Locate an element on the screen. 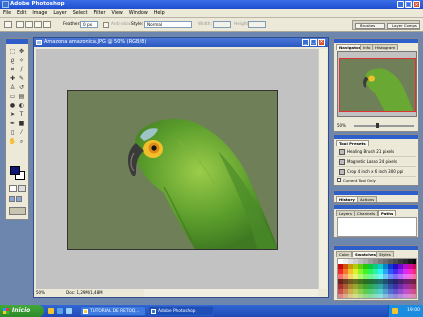 This screenshot has width=423, height=317. menu-view: View is located at coordinates (116, 13).